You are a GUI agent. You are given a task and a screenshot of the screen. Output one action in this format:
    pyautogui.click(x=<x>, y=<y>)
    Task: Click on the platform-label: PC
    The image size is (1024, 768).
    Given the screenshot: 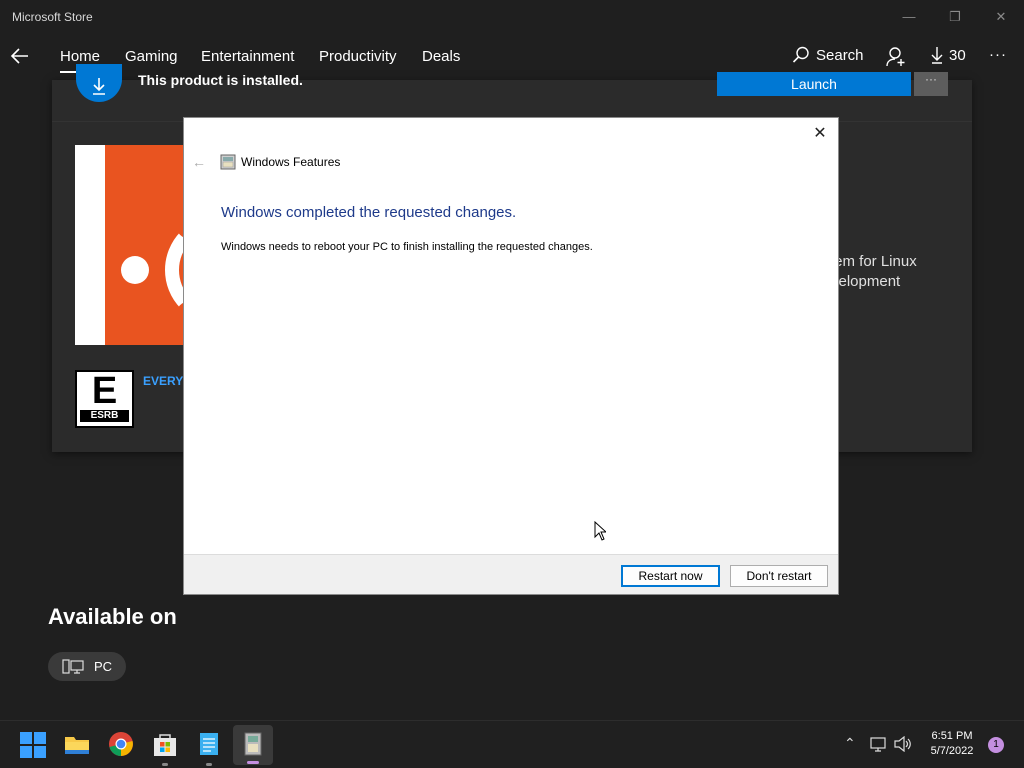 What is the action you would take?
    pyautogui.click(x=103, y=666)
    